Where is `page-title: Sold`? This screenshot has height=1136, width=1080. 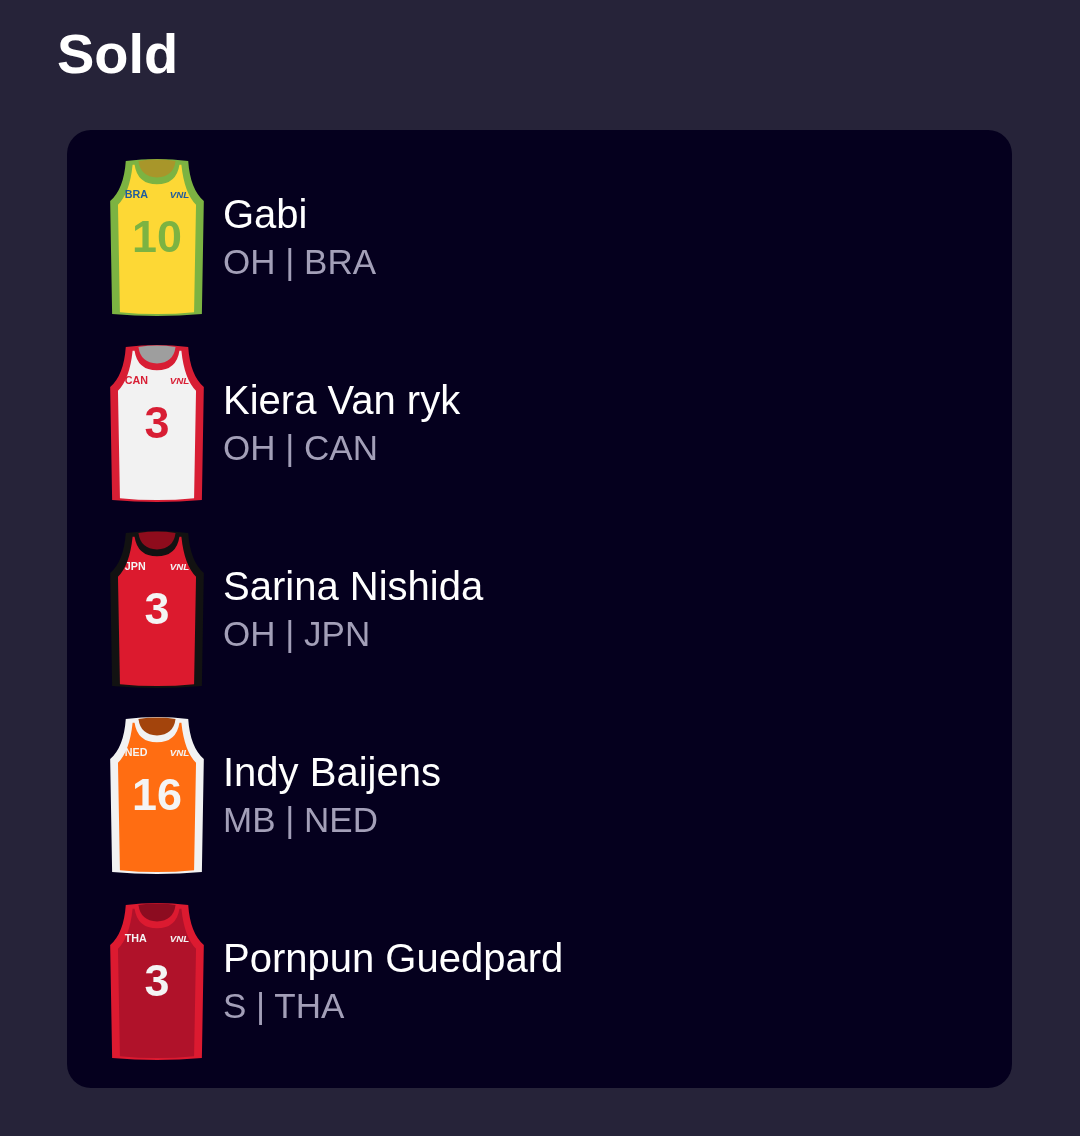
page-title: Sold is located at coordinates (118, 54).